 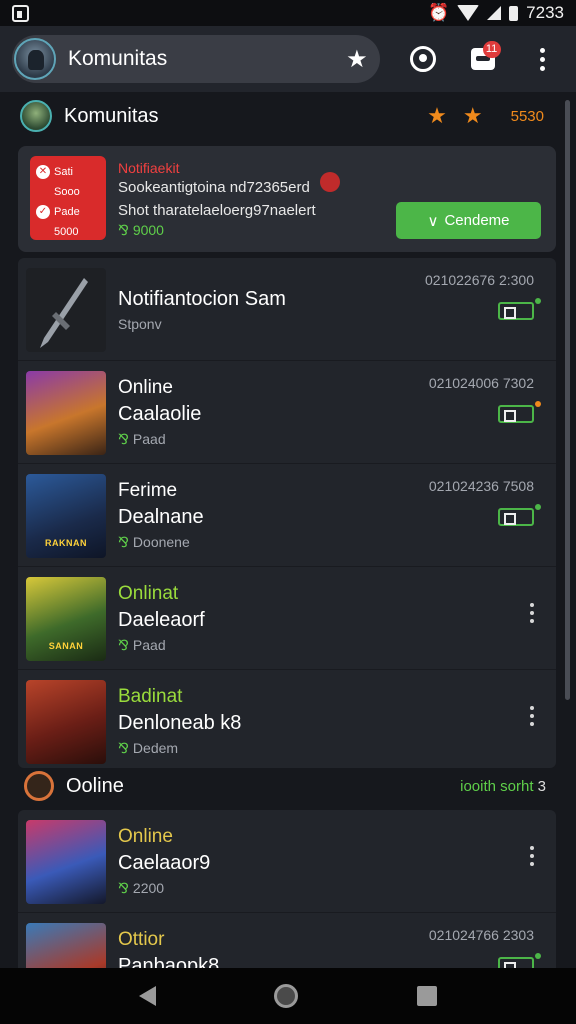 What do you see at coordinates (43, 172) in the screenshot?
I see `close-icon: ✕` at bounding box center [43, 172].